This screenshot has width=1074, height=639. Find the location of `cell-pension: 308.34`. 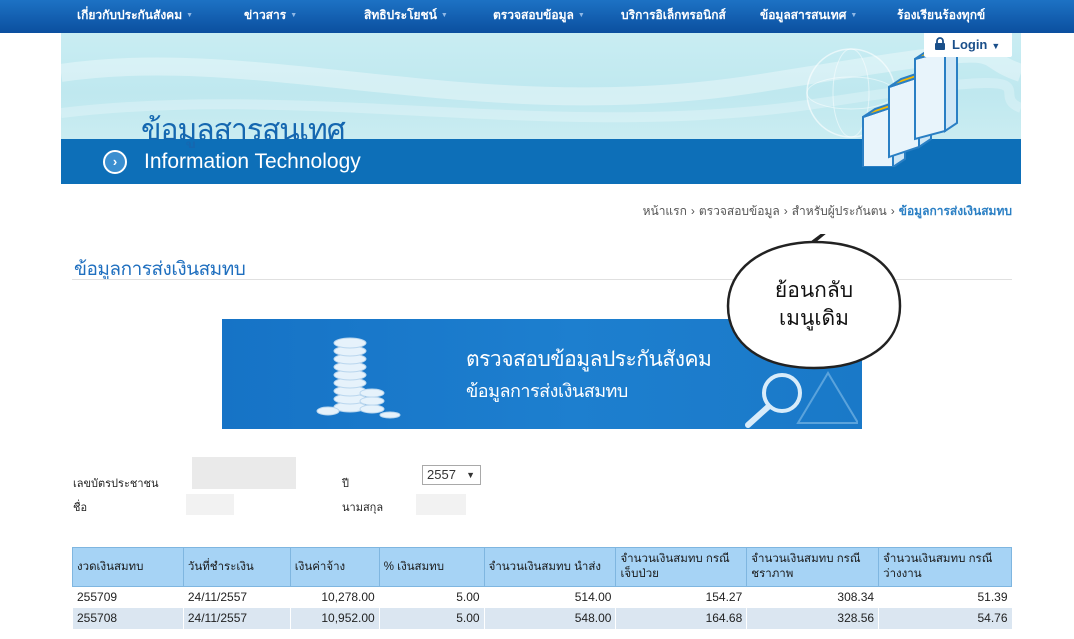

cell-pension: 308.34 is located at coordinates (812, 597).